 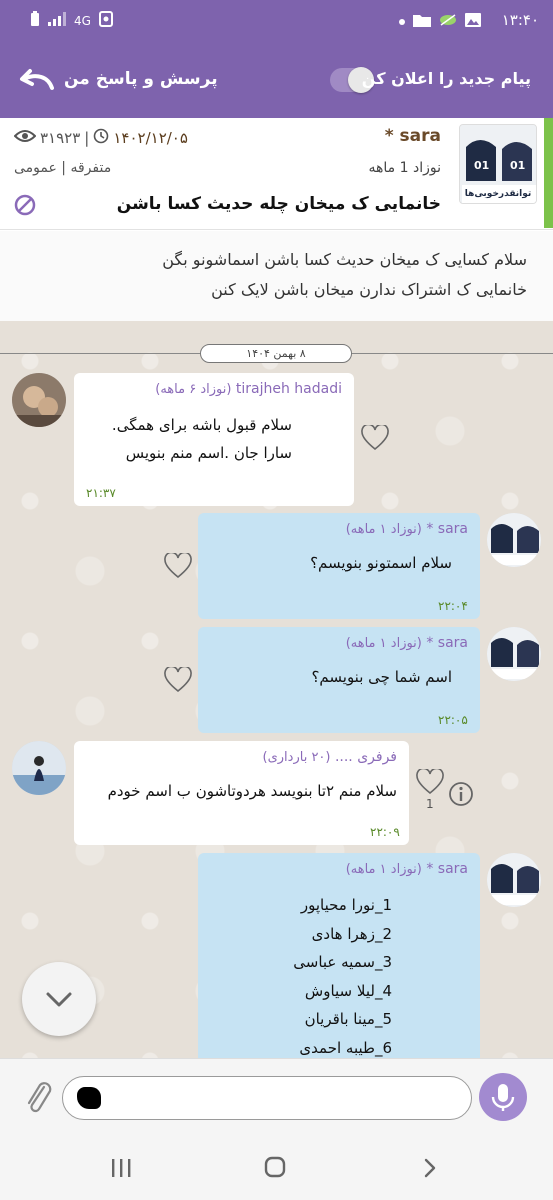 I want to click on message-text: سلام اسمتونو بنویسم؟, so click(x=381, y=563).